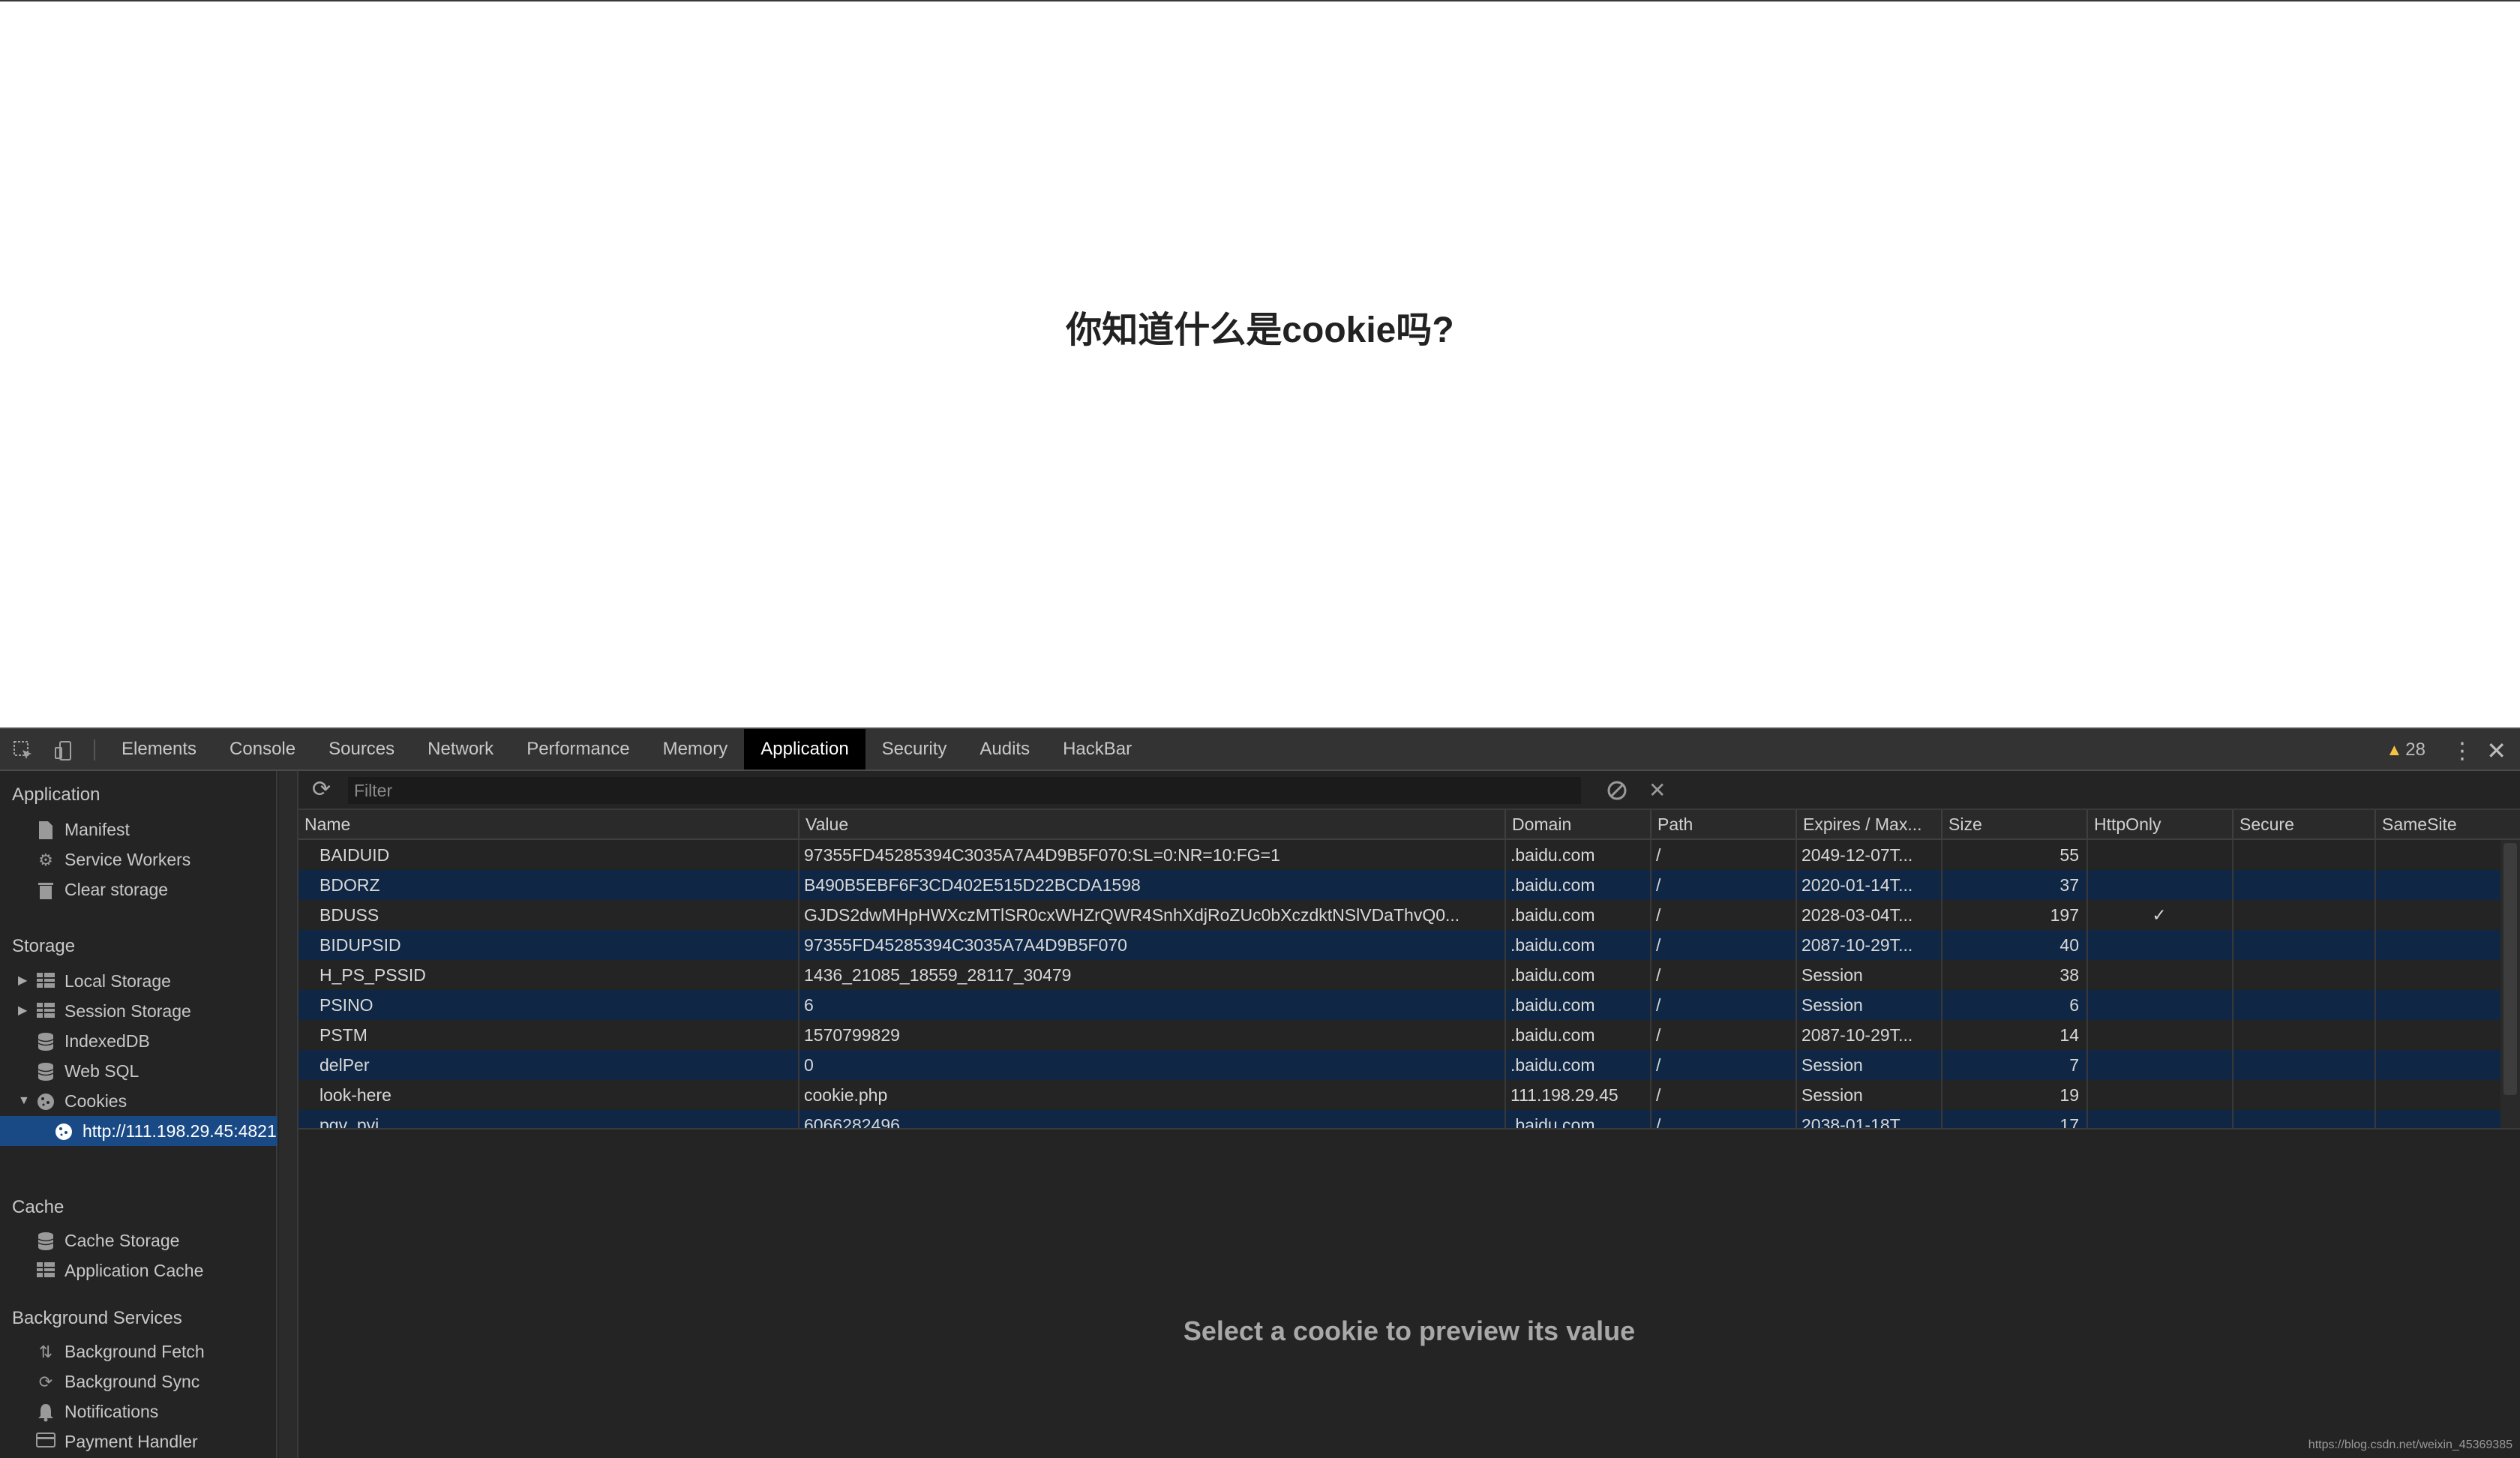 The image size is (2520, 1458). I want to click on sidebar-item-indexeddb: IndexedDB, so click(139, 1041).